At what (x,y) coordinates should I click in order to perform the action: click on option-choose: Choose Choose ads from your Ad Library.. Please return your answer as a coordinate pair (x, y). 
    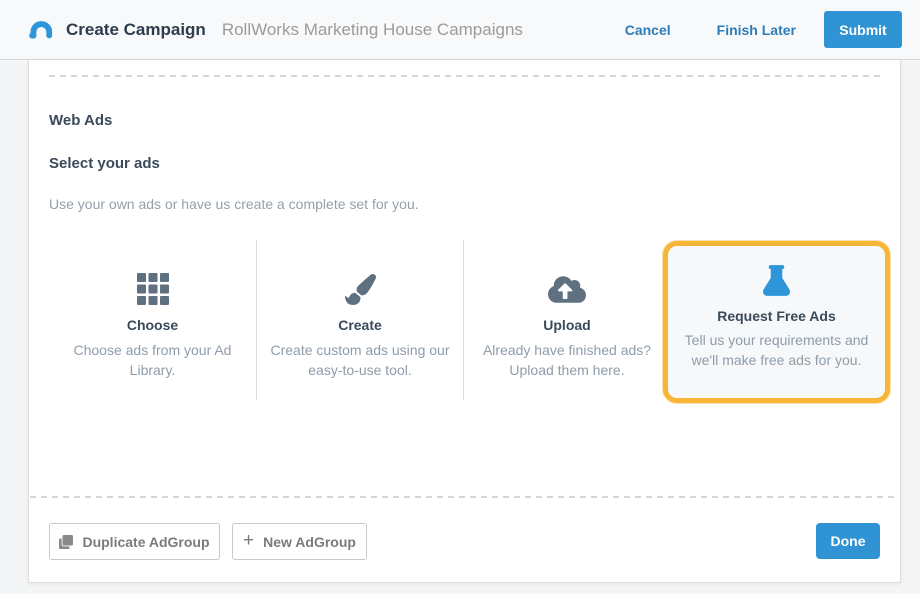
    Looking at the image, I should click on (152, 320).